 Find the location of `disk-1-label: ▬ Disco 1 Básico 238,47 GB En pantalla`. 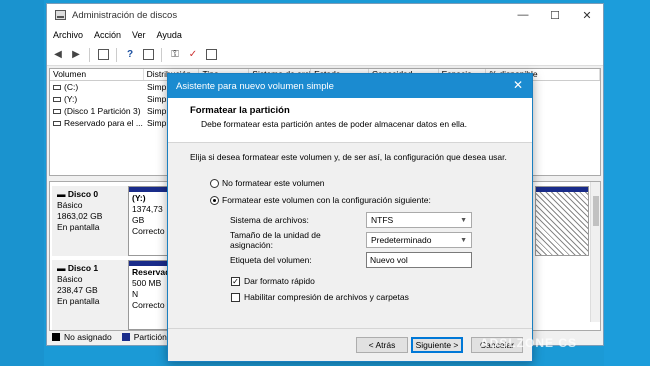

disk-1-label: ▬ Disco 1 Básico 238,47 GB En pantalla is located at coordinates (90, 295).